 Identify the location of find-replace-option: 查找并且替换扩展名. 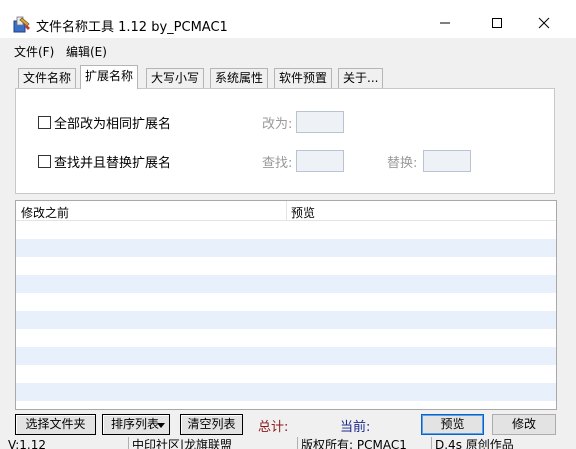
(104, 161).